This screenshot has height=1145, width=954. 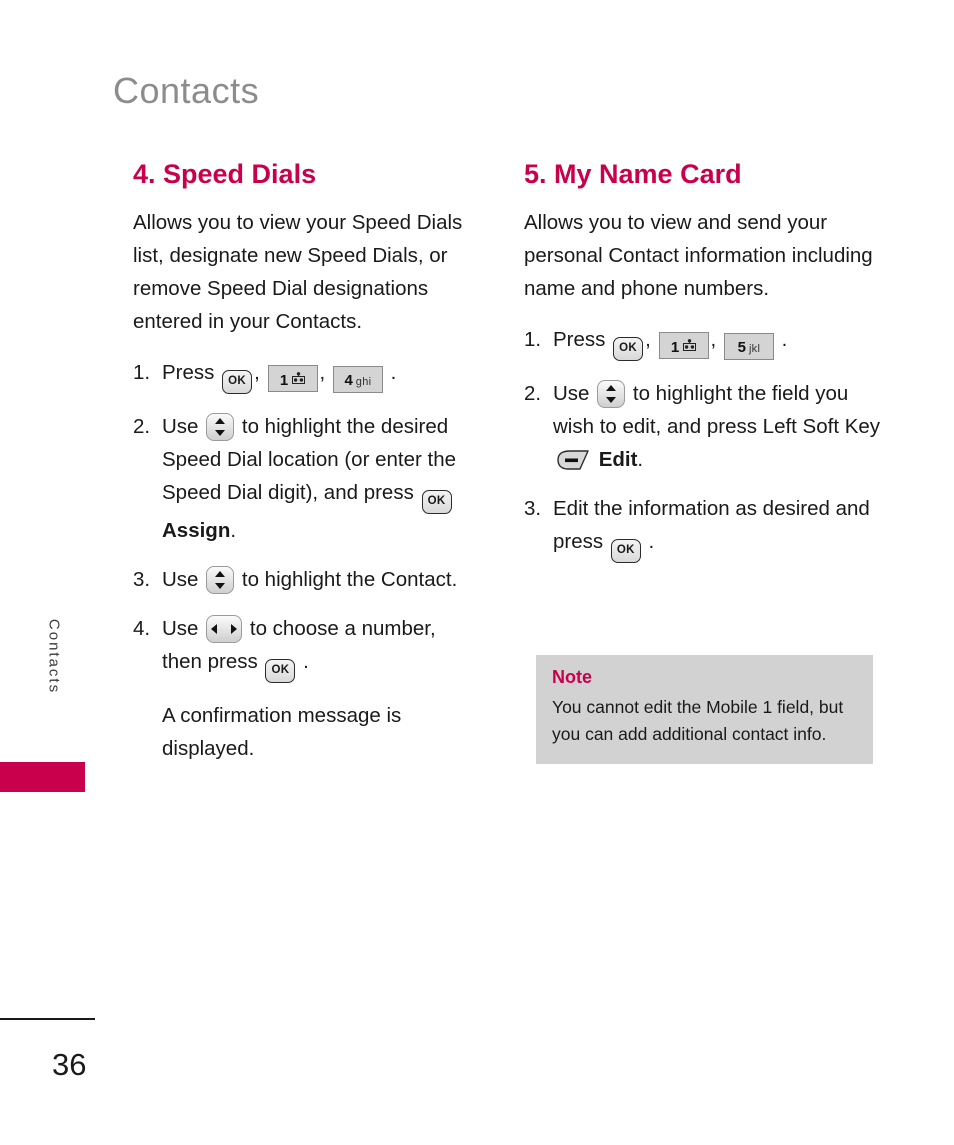 I want to click on page-title: Contacts, so click(x=186, y=90).